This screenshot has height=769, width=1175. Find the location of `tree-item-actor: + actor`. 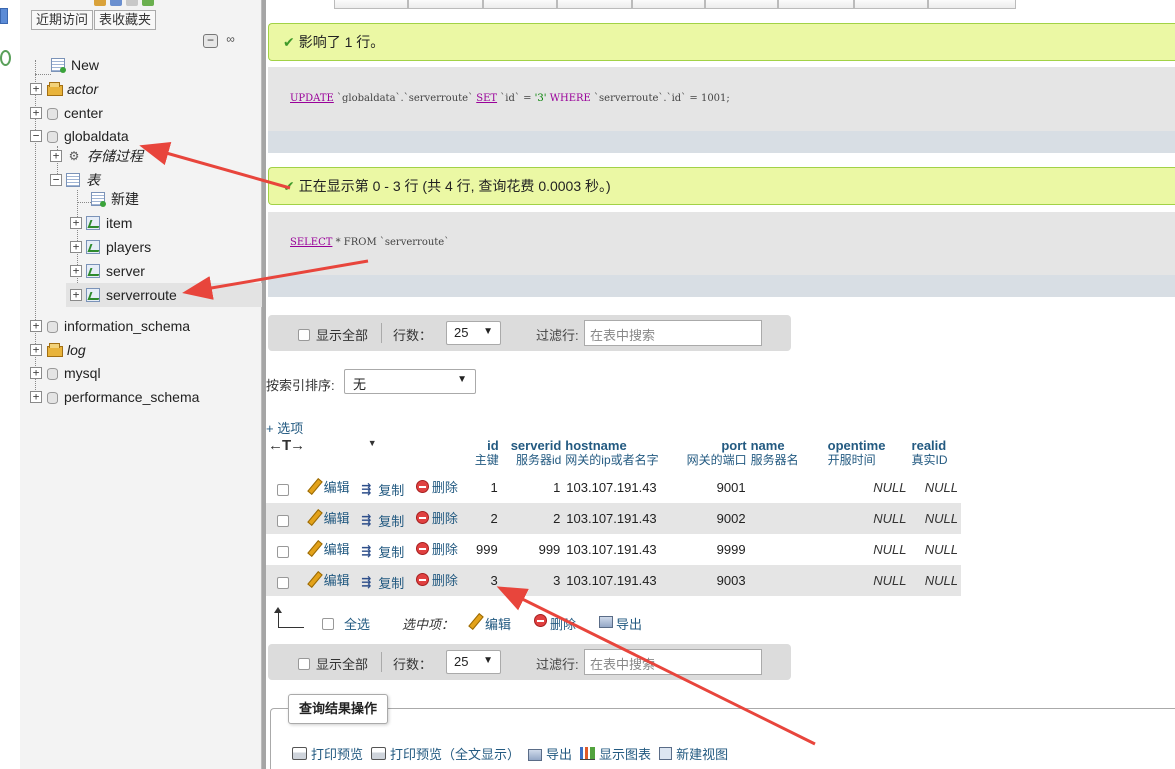

tree-item-actor: + actor is located at coordinates (64, 89).